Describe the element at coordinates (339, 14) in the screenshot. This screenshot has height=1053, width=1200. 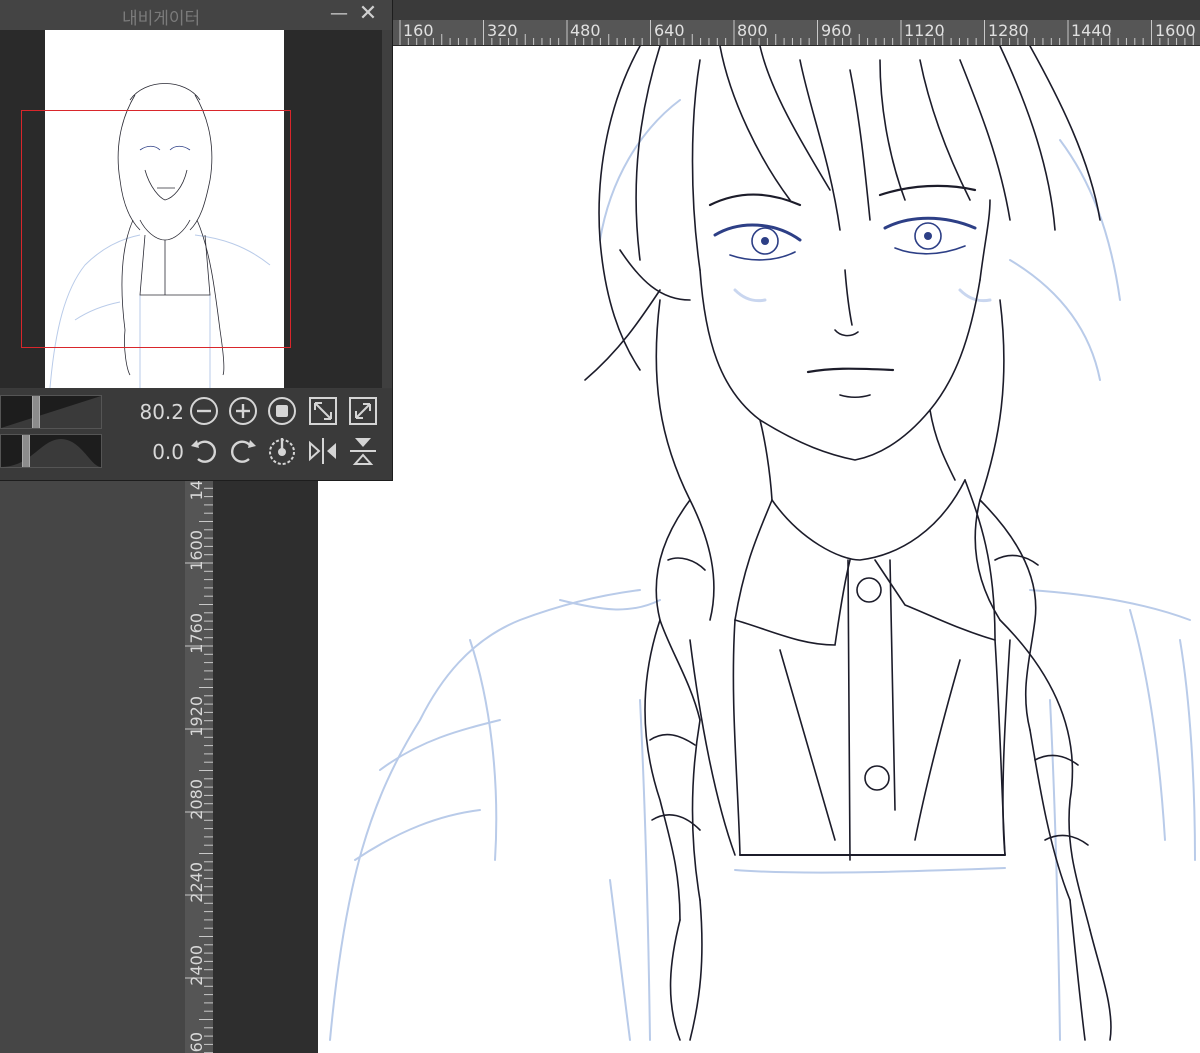
I see `minimize-icon: —` at that location.